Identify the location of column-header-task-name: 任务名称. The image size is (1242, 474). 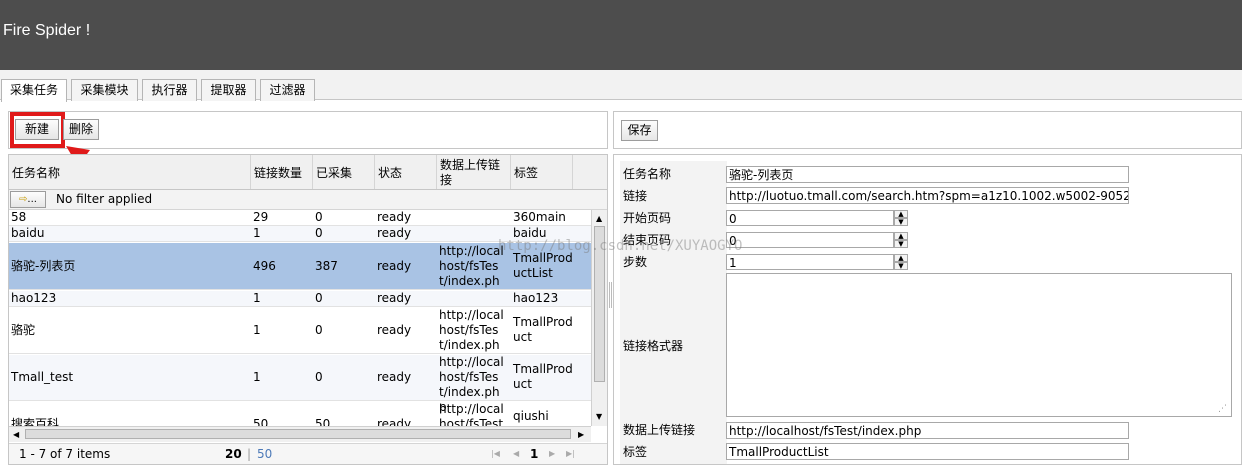
(130, 172).